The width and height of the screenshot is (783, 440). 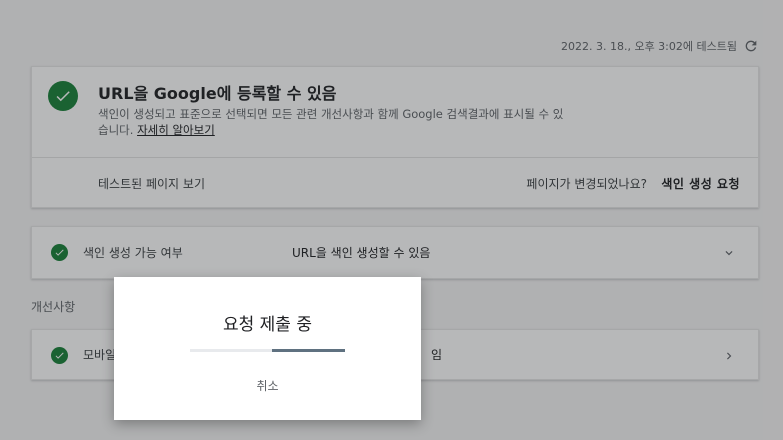 What do you see at coordinates (267, 325) in the screenshot?
I see `dialog-title: 요청 제출 중` at bounding box center [267, 325].